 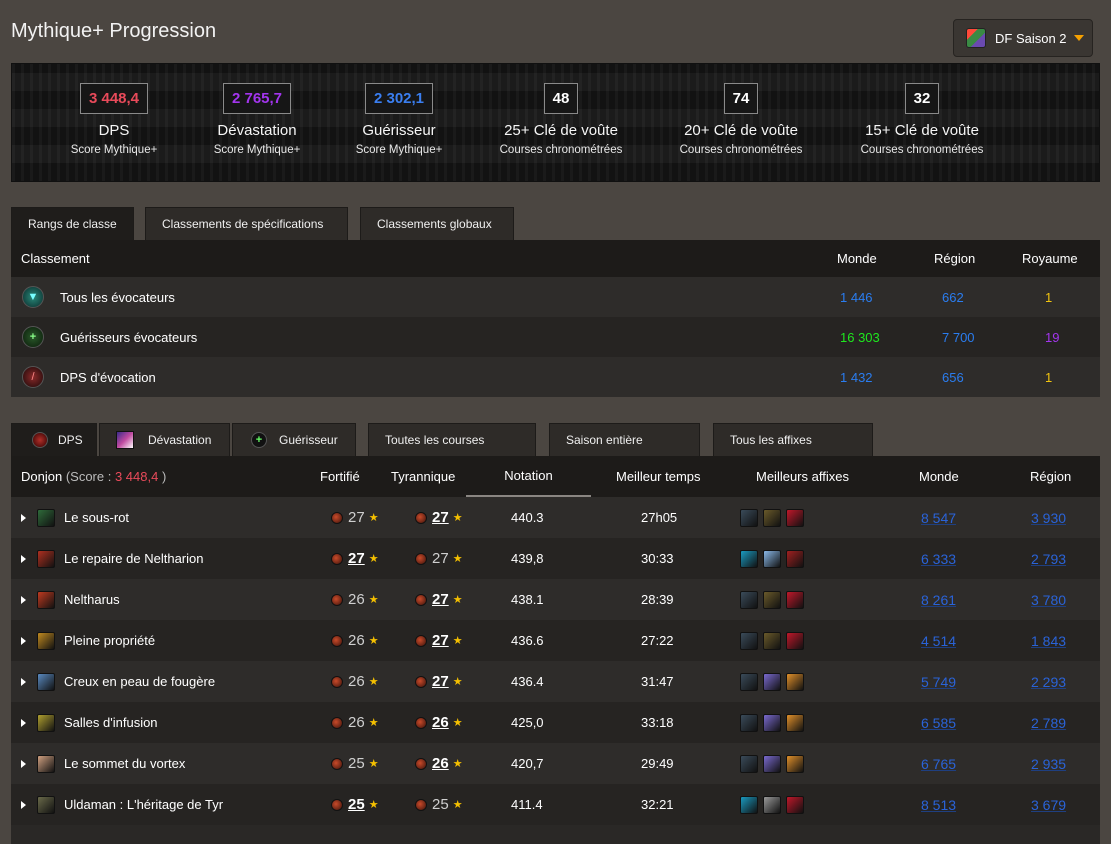 What do you see at coordinates (89, 722) in the screenshot?
I see `dungeon-expand: Salles d'infusion` at bounding box center [89, 722].